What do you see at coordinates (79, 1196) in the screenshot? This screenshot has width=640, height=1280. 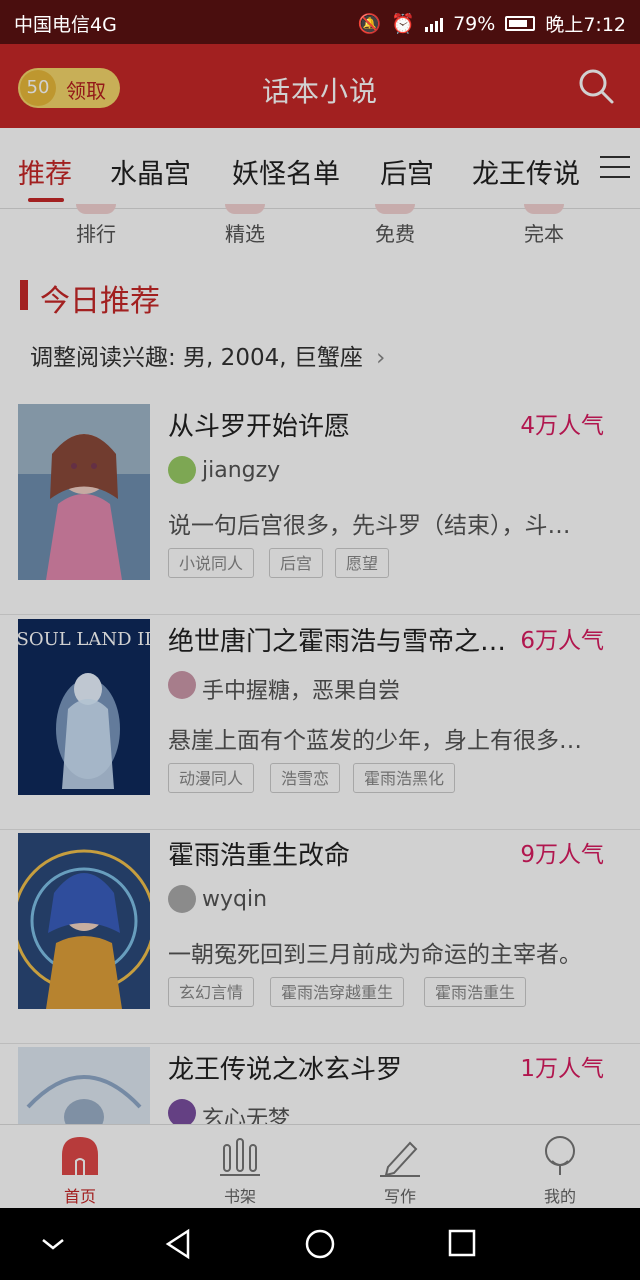 I see `nav-home-label: 首页` at bounding box center [79, 1196].